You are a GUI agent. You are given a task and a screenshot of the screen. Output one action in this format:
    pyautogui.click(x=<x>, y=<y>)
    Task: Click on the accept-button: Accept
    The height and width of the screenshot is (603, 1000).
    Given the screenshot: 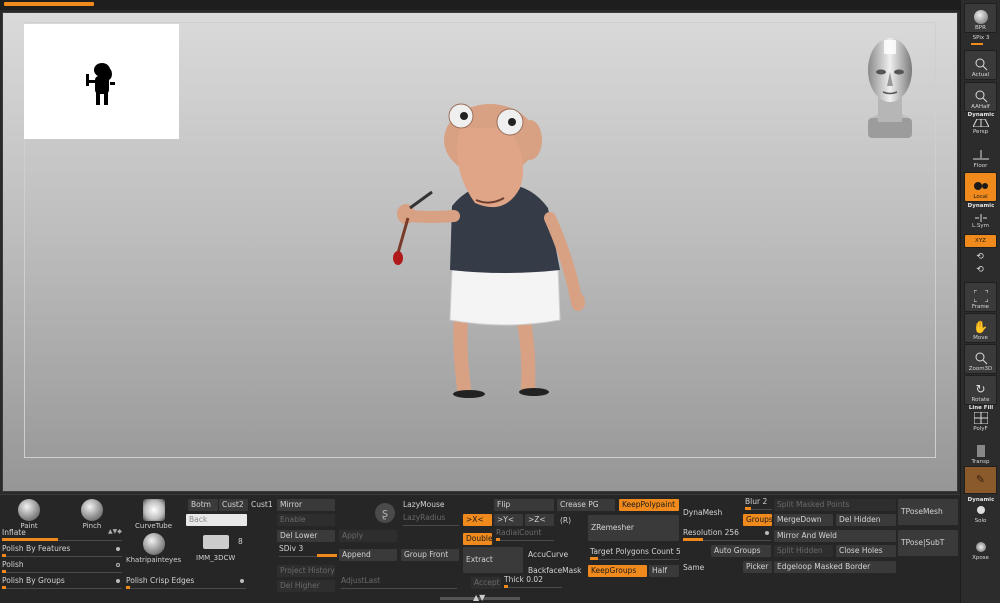 What is the action you would take?
    pyautogui.click(x=486, y=583)
    